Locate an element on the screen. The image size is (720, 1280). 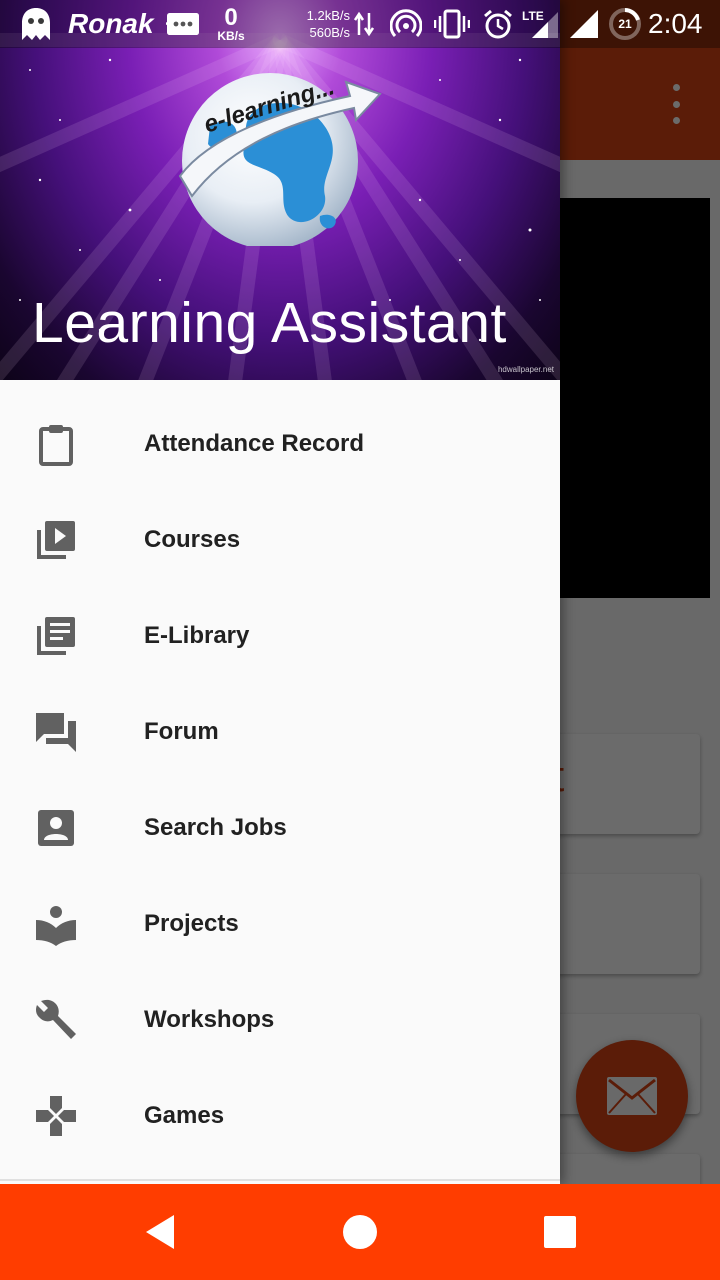
home-circle-icon is located at coordinates (360, 1232).